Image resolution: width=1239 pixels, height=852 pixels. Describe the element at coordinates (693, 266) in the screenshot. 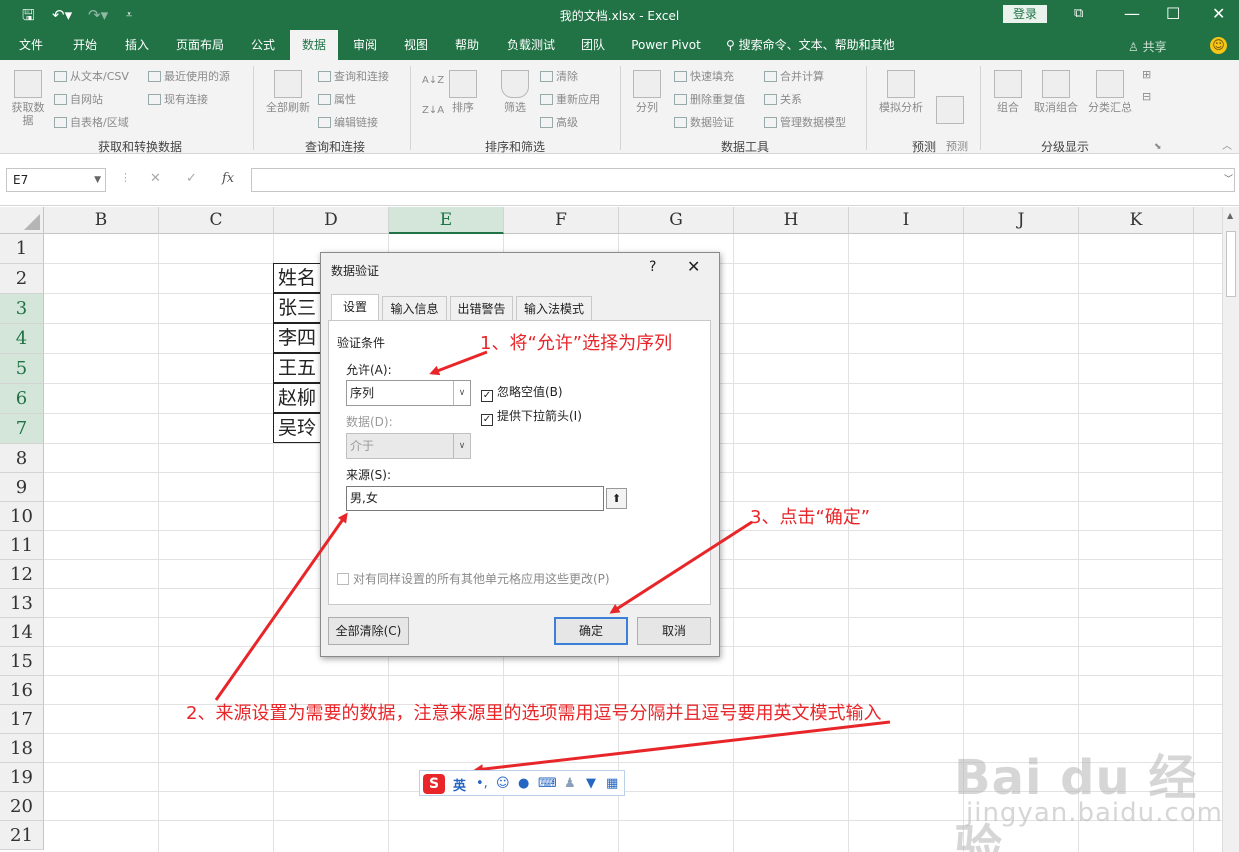

I see `dialog-close-icon: ✕` at that location.